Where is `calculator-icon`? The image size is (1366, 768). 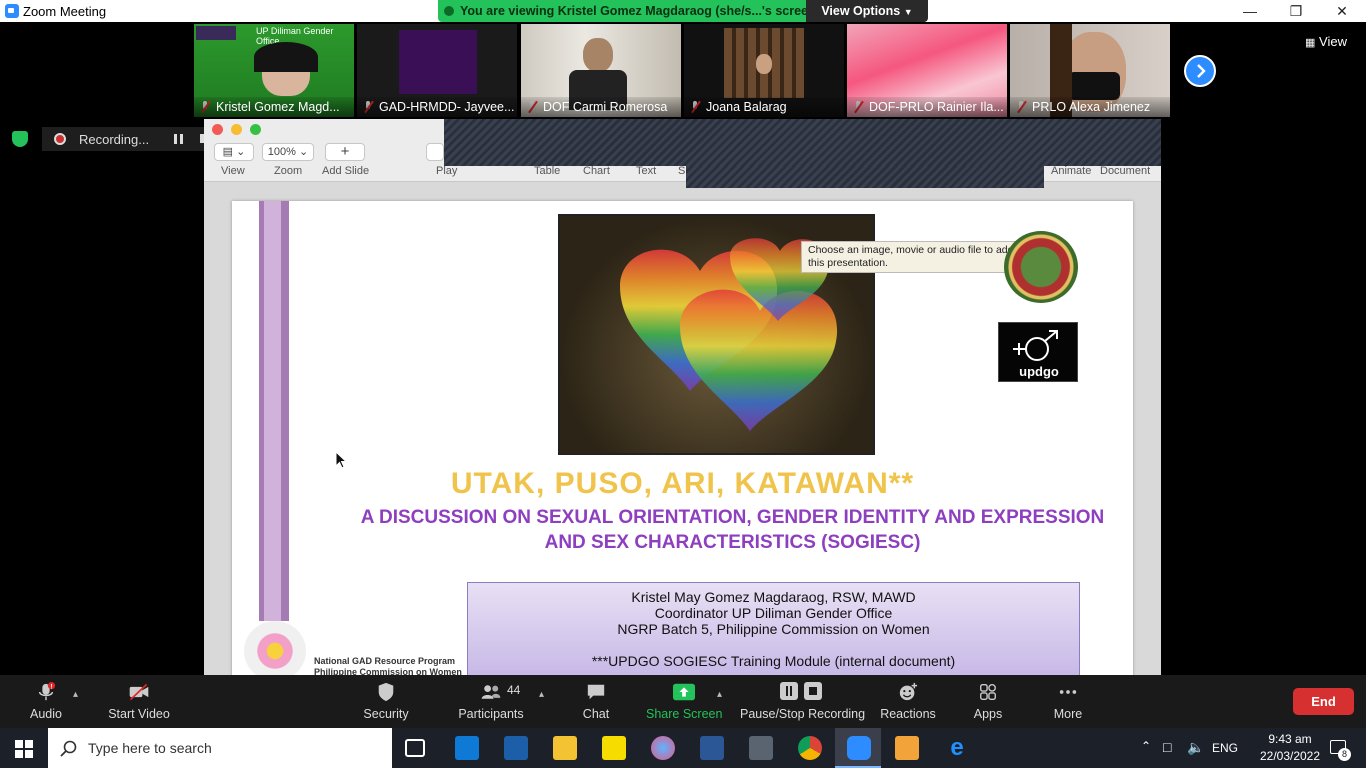
calculator-icon is located at coordinates (761, 748).